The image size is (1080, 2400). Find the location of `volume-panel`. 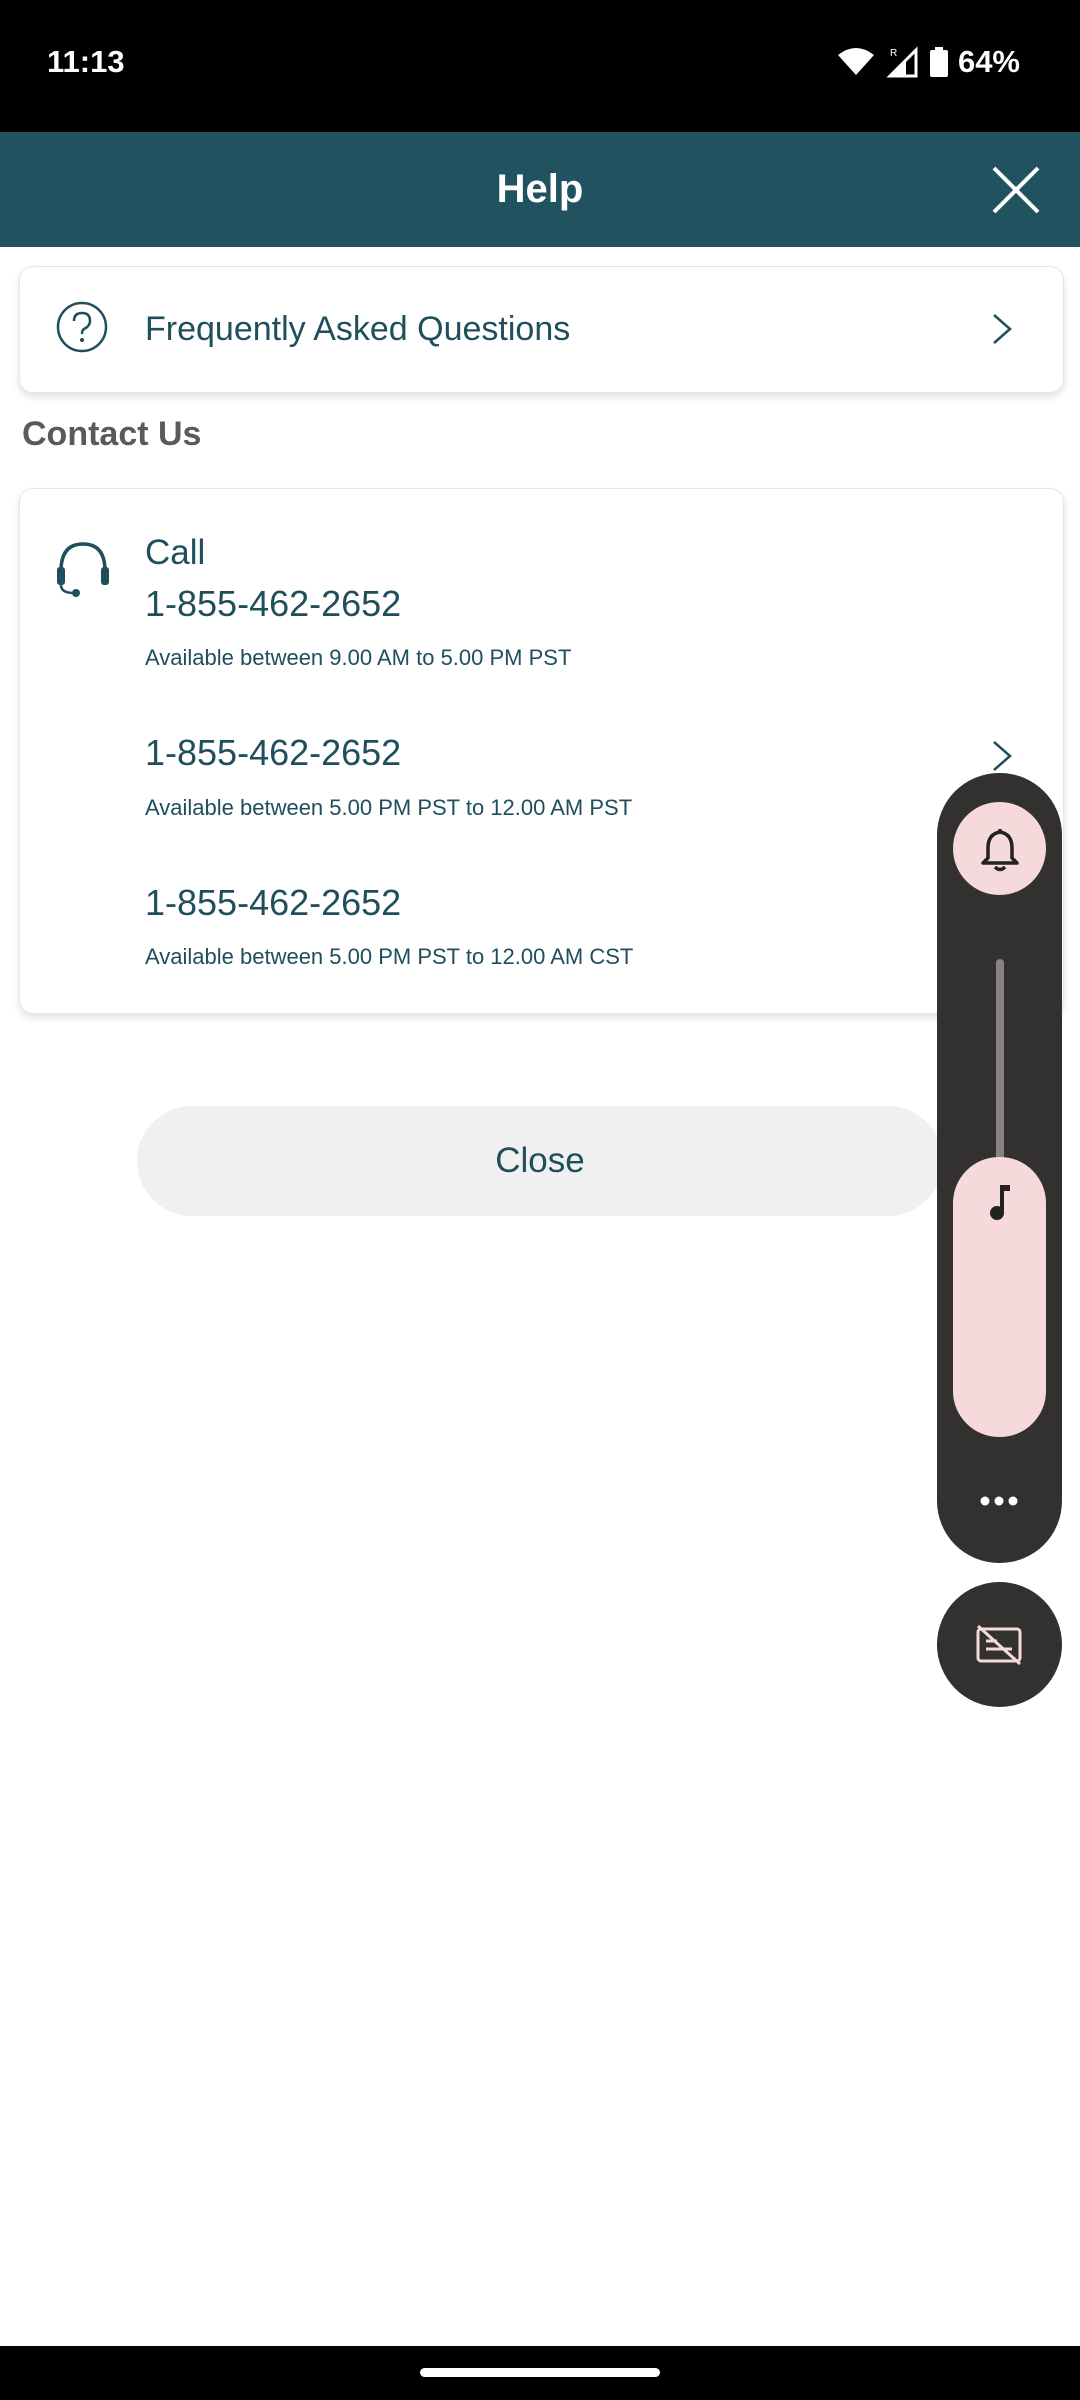

volume-panel is located at coordinates (999, 1168).